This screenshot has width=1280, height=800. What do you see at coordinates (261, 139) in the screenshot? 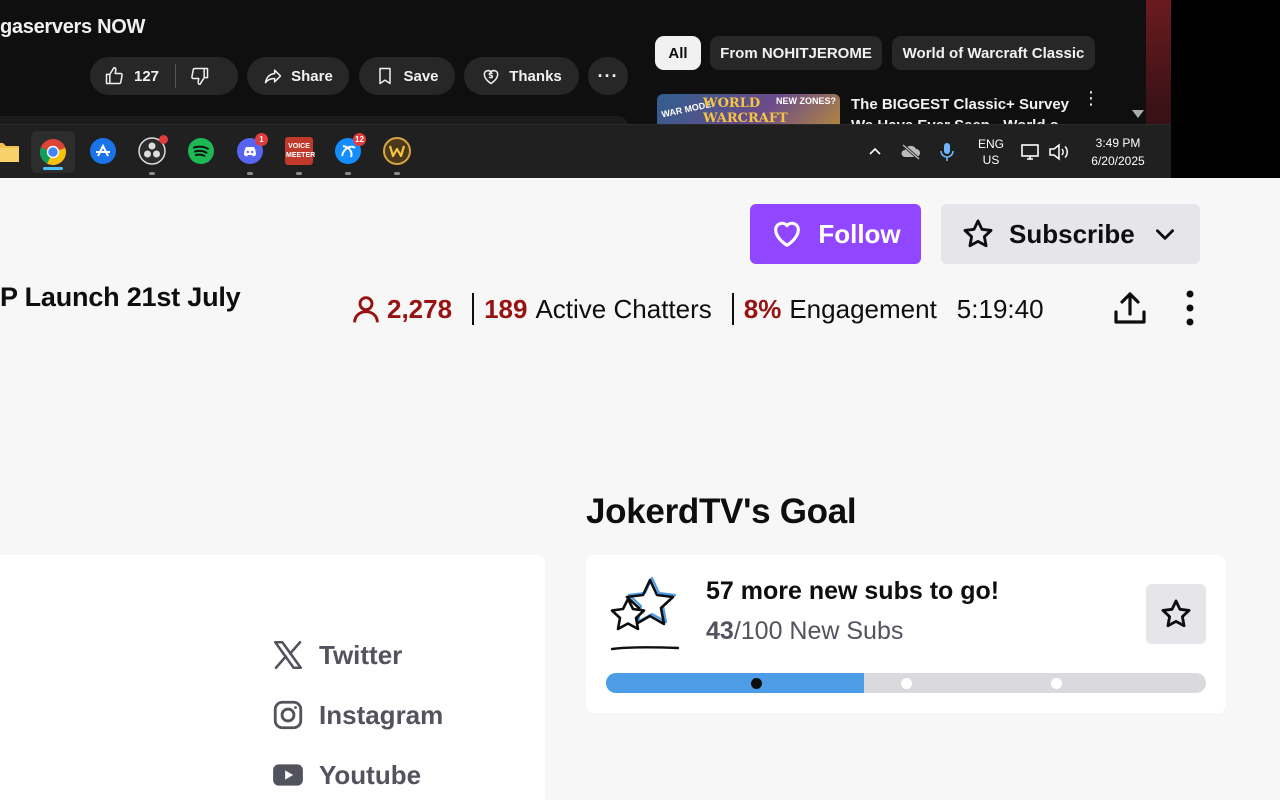
I see `discord-badge: 1` at bounding box center [261, 139].